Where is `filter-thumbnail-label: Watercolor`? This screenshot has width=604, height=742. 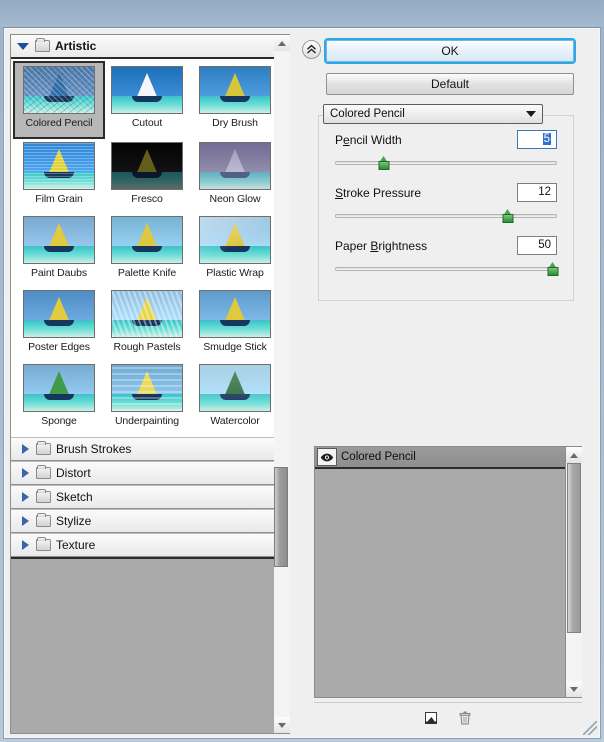
filter-thumbnail-label: Watercolor is located at coordinates (235, 421).